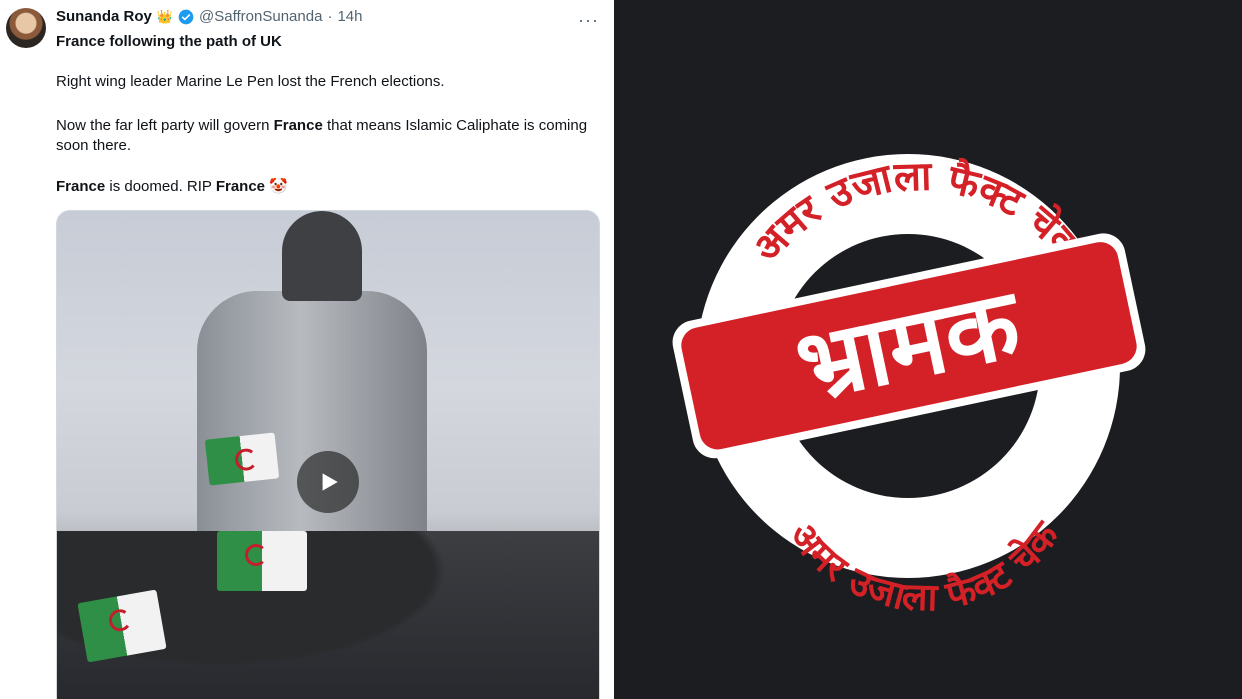 This screenshot has height=699, width=1242. I want to click on monument-statue, so click(322, 256).